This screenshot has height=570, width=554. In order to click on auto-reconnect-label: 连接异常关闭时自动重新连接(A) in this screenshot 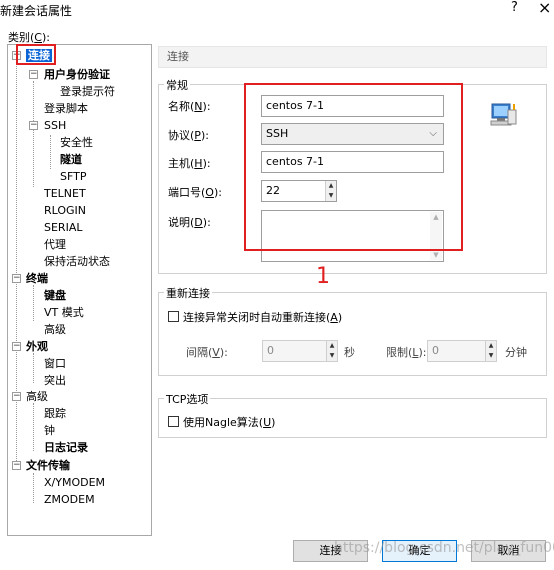, I will do `click(263, 317)`.